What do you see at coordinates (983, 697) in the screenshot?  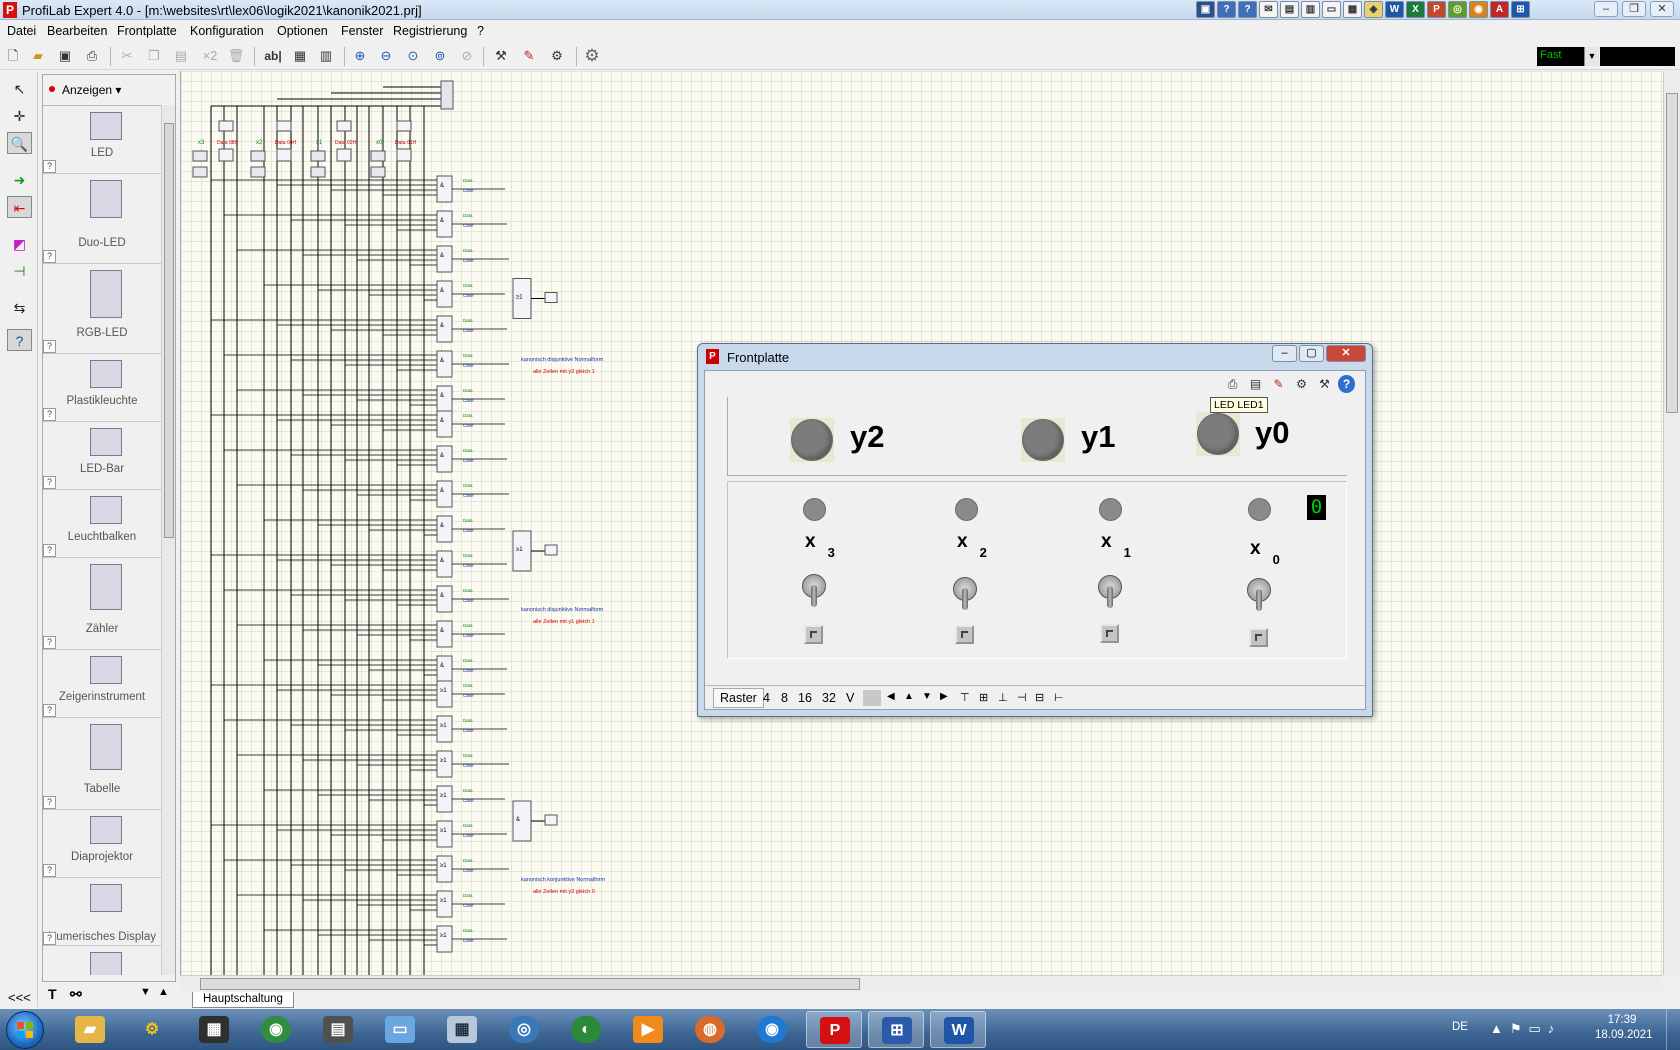 I see `align-middle-icon: ⊞` at bounding box center [983, 697].